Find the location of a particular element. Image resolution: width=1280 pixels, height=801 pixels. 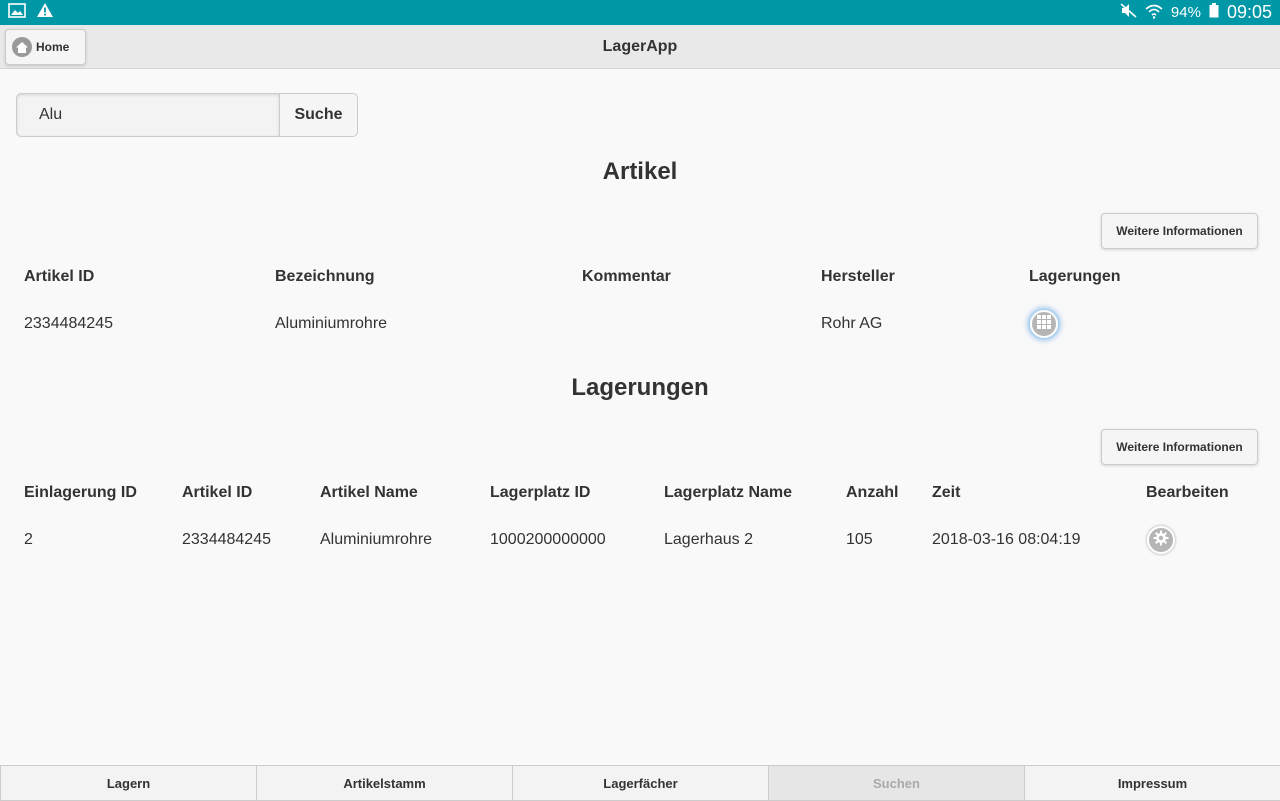

col-header-kommentar: Kommentar is located at coordinates (626, 276).